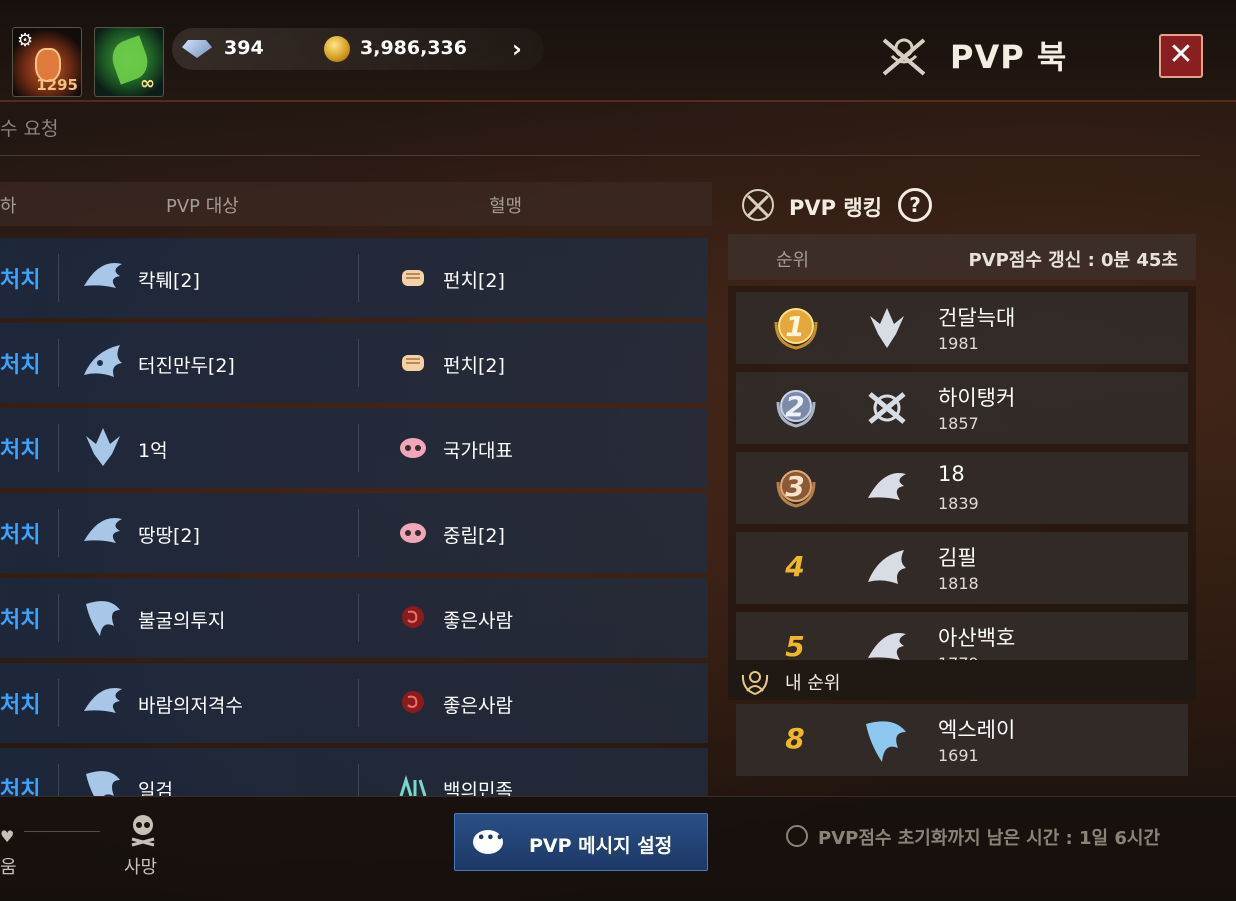  Describe the element at coordinates (169, 536) in the screenshot. I see `target-name: 땅땅[2]` at that location.